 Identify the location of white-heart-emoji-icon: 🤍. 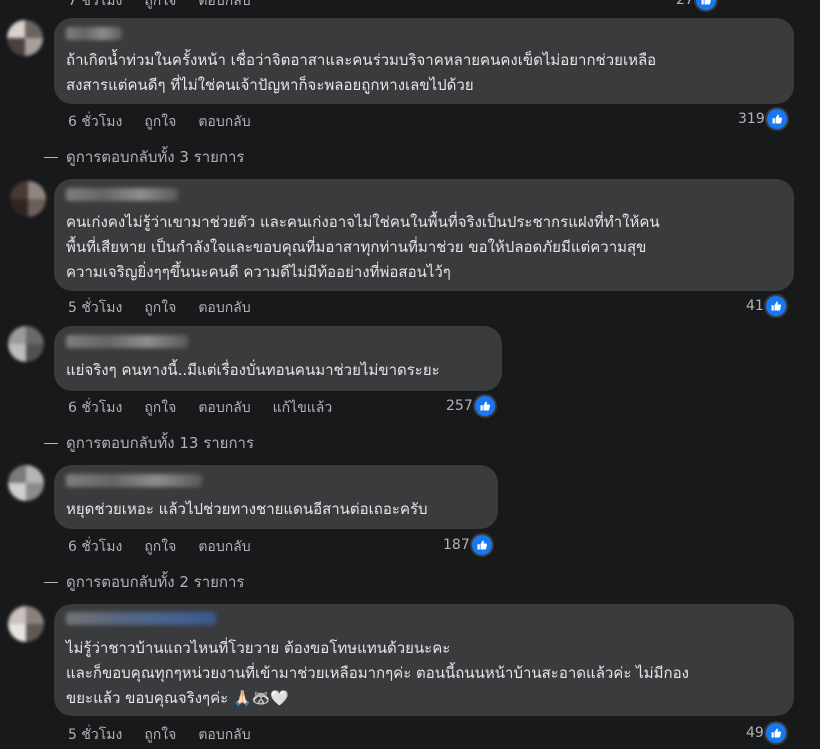
(280, 698).